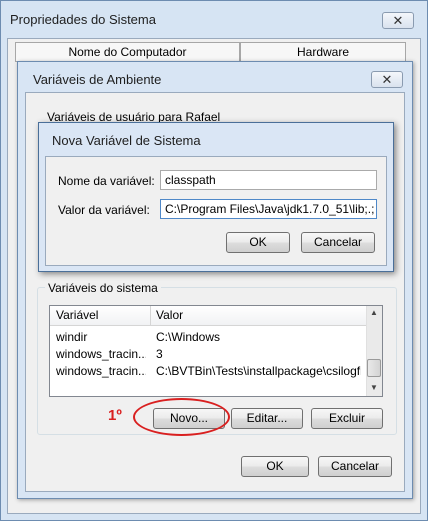 The height and width of the screenshot is (521, 428). What do you see at coordinates (275, 466) in the screenshot?
I see `env-ok-button: OK` at bounding box center [275, 466].